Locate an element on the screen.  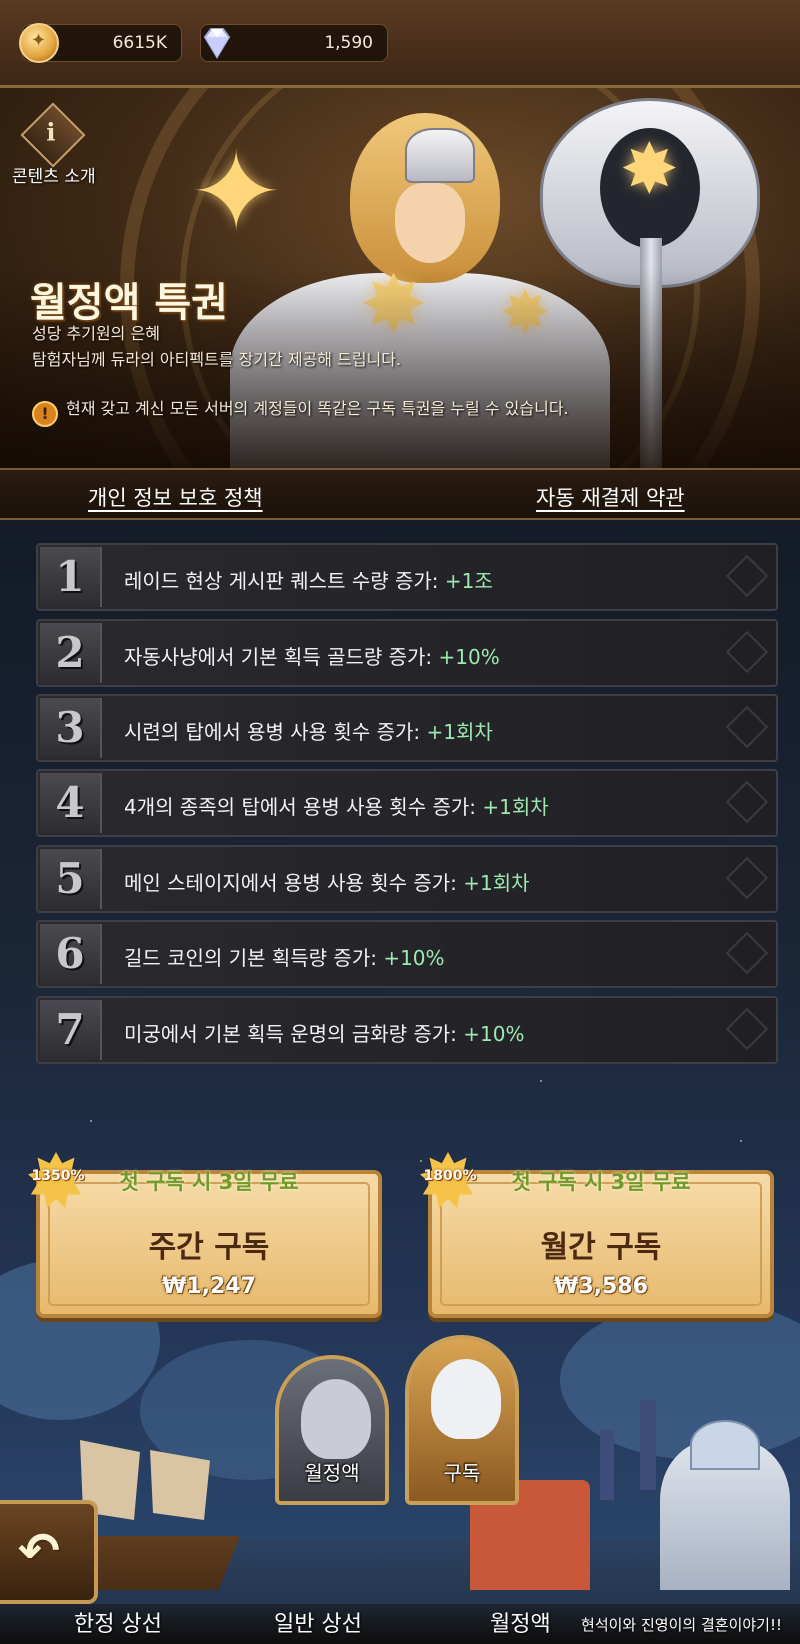
gold-counter: 6615K is located at coordinates (100, 43).